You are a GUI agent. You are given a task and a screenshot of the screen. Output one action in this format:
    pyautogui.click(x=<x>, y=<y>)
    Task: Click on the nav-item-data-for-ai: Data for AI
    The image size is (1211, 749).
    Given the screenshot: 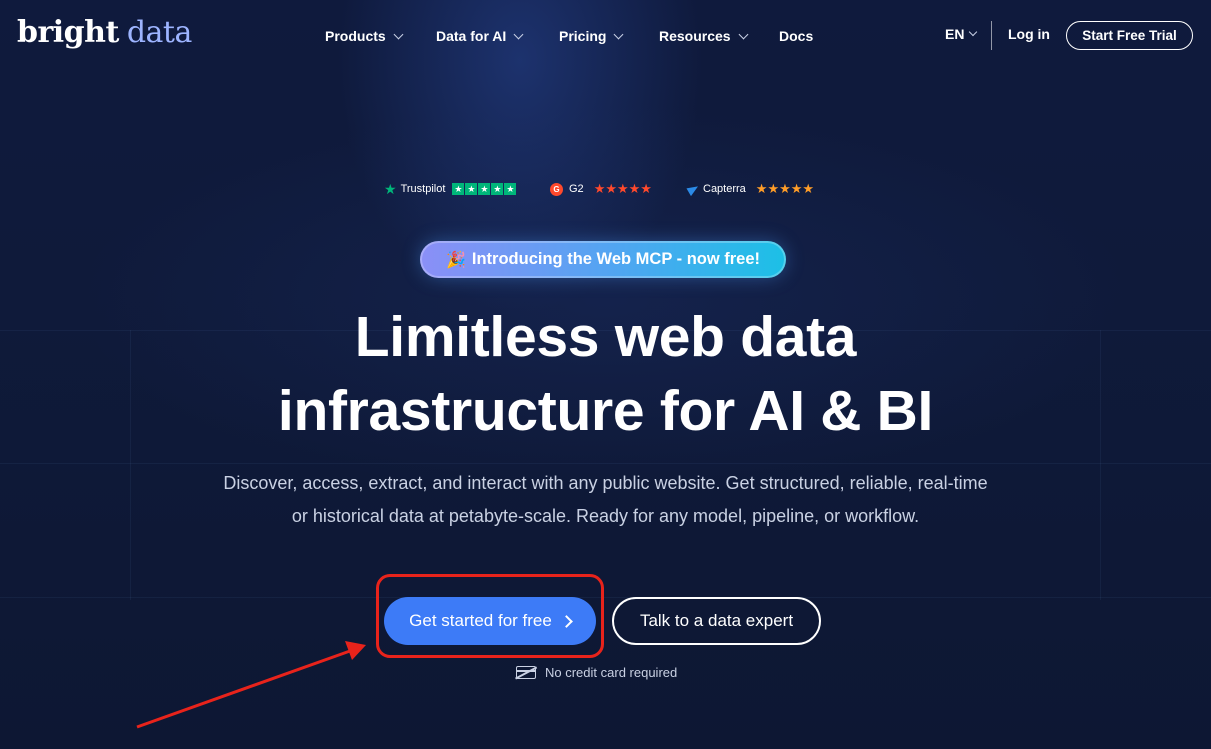 What is the action you would take?
    pyautogui.click(x=480, y=36)
    